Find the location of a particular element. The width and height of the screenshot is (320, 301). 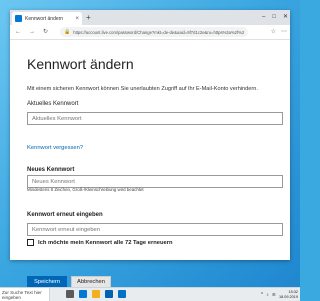

microsoft-favicon-icon is located at coordinates (18, 18).